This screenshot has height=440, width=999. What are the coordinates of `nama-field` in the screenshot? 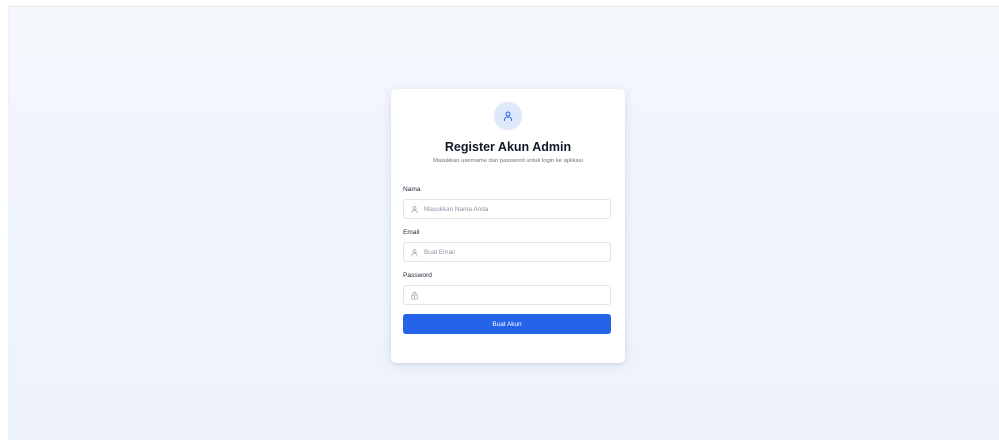 It's located at (507, 209).